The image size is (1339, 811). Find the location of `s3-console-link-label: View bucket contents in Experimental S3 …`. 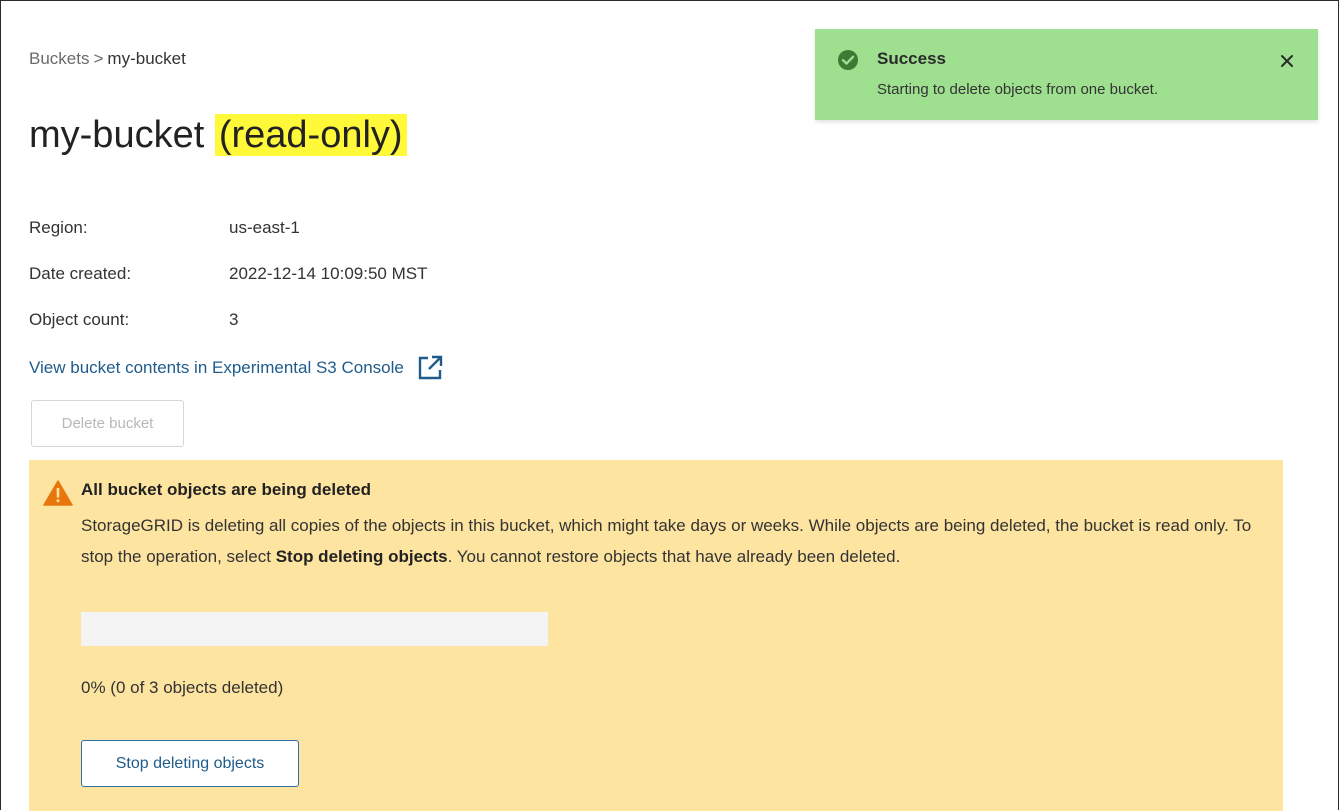

s3-console-link-label: View bucket contents in Experimental S3 … is located at coordinates (216, 367).